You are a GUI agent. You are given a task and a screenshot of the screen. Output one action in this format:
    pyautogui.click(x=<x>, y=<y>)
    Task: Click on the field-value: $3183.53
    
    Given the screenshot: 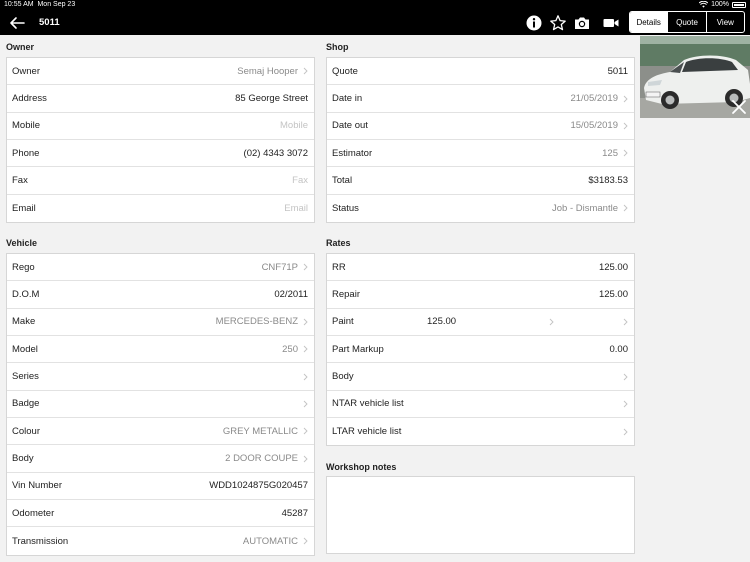 What is the action you would take?
    pyautogui.click(x=608, y=180)
    